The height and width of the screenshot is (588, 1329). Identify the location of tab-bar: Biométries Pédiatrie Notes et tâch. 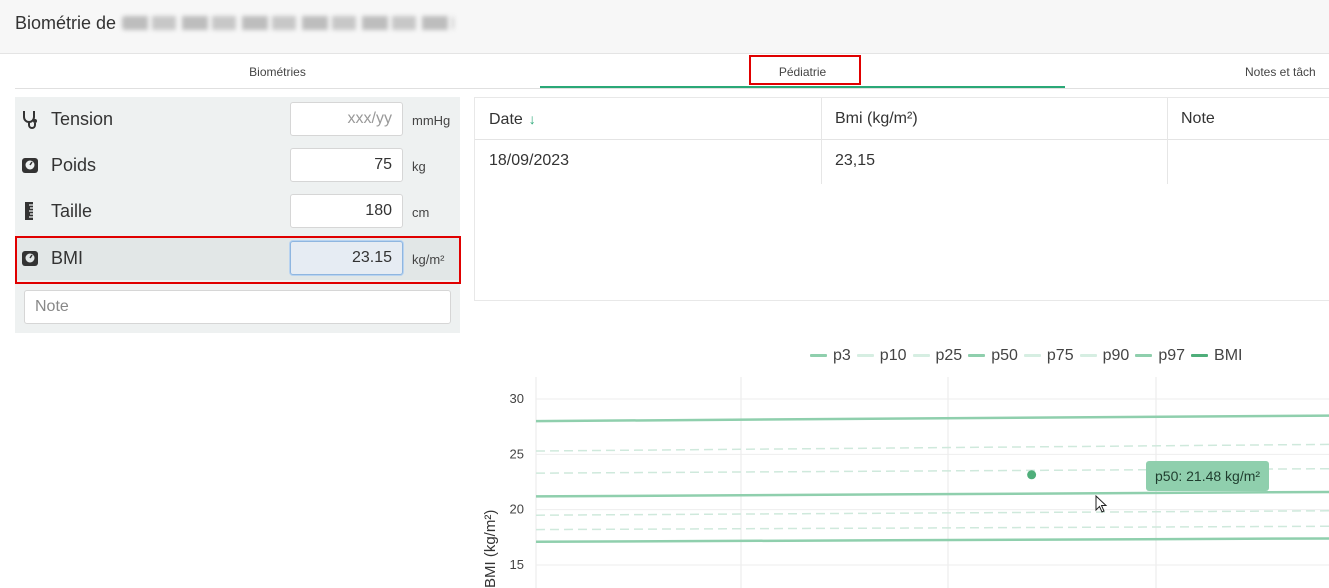
(672, 71).